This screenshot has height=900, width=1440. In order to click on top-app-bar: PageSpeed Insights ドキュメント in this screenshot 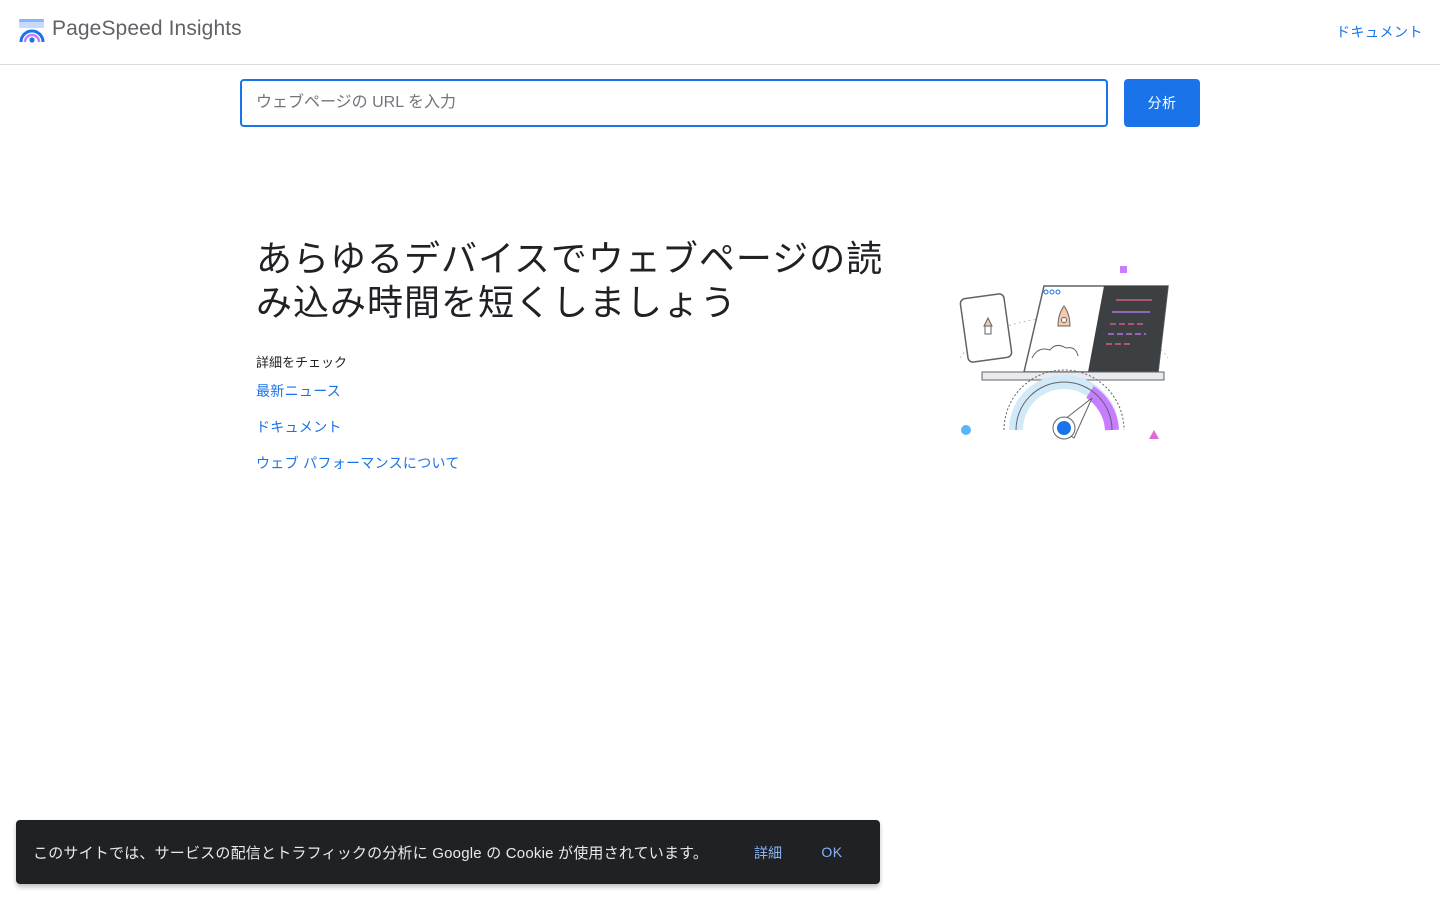, I will do `click(720, 32)`.